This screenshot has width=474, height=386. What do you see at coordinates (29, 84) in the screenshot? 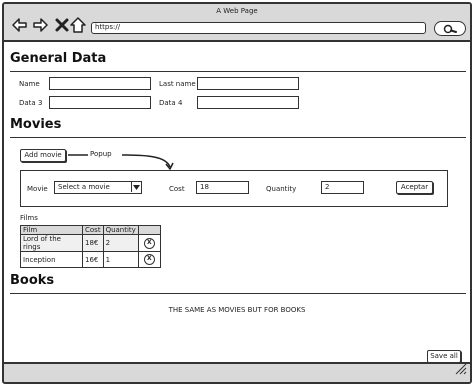
I see `name-label: Name` at bounding box center [29, 84].